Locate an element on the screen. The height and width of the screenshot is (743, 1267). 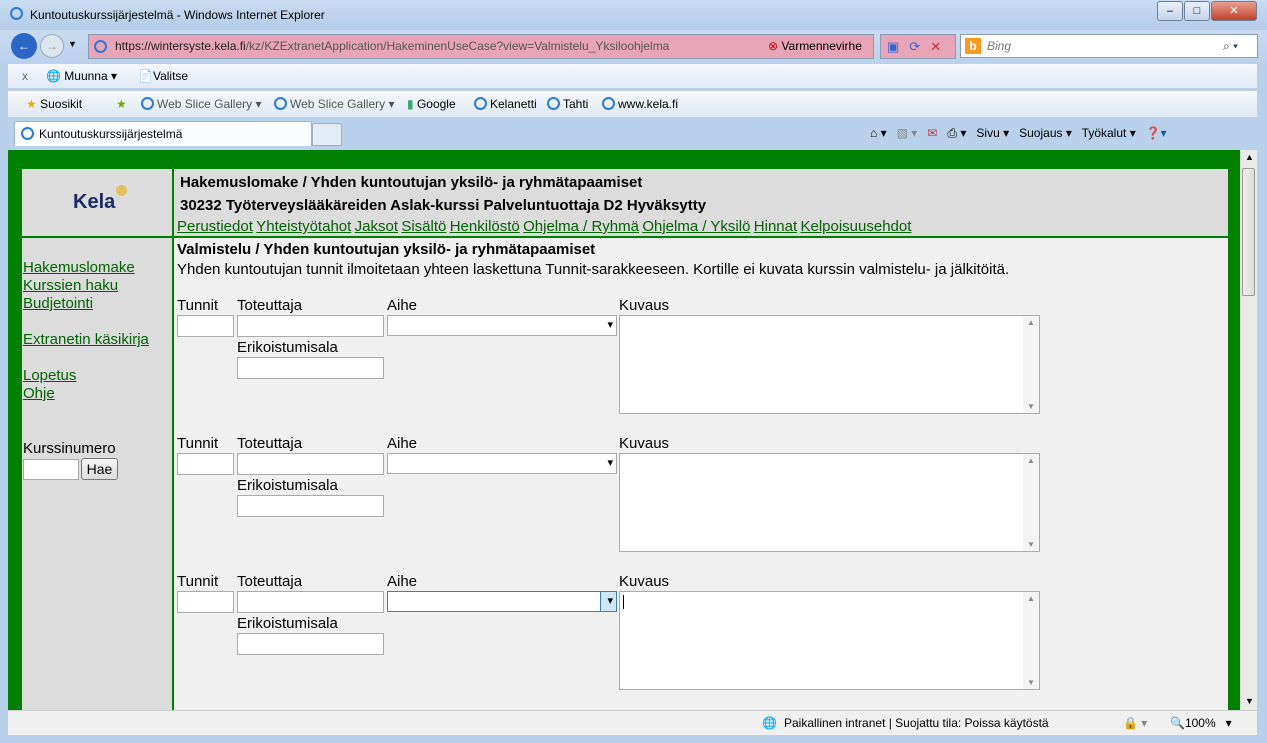
certificate-error: ⊗ Varmennevirhe is located at coordinates (815, 46).